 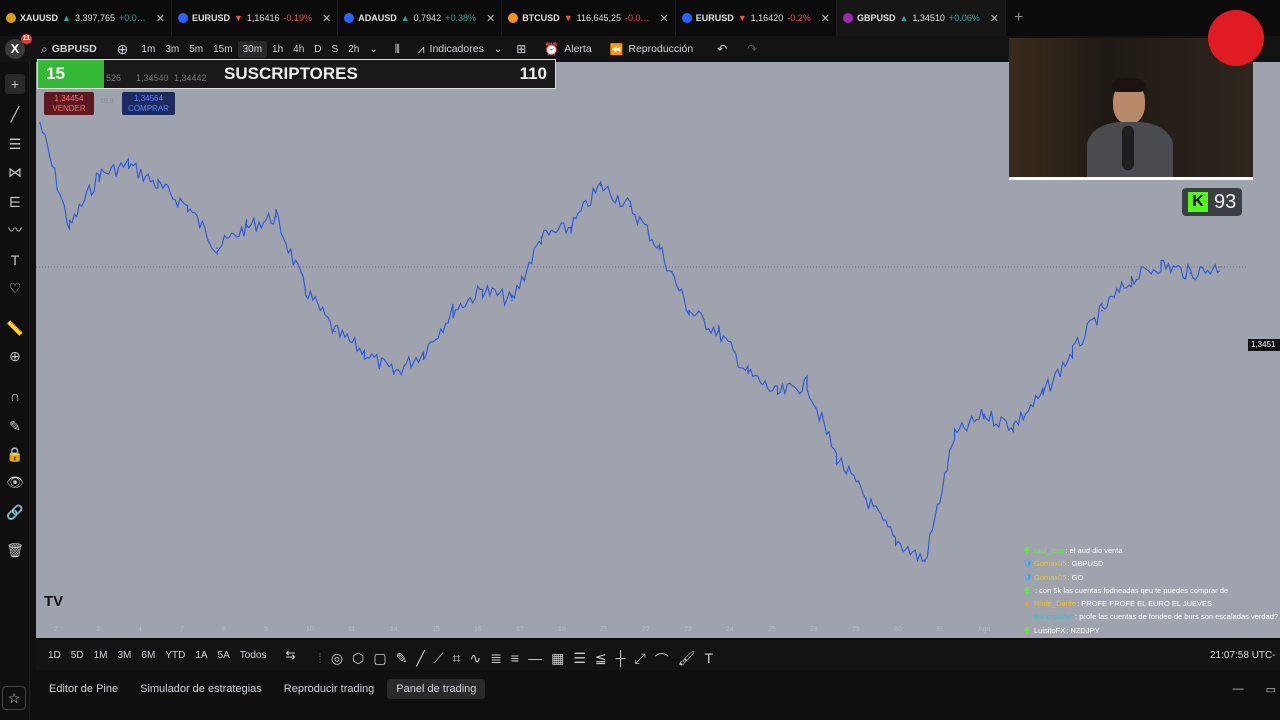 I want to click on tab-4: EURUSD ▼ 1,16420 -0.2% ✕, so click(x=756, y=18).